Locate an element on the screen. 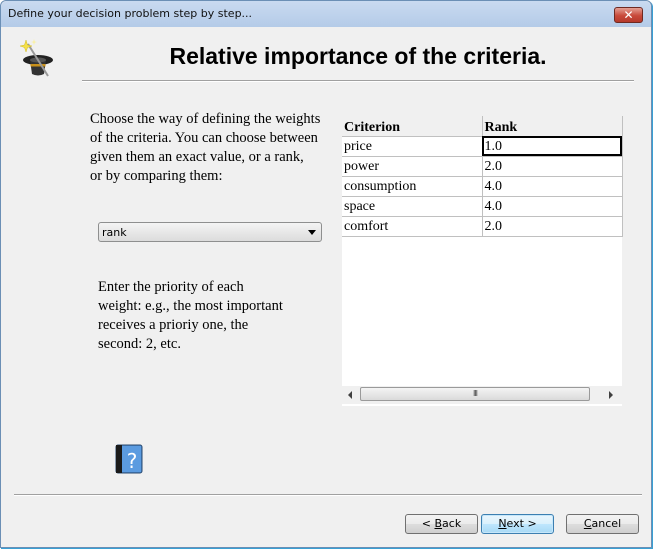 The image size is (654, 550). cancel-label-rest: ancel is located at coordinates (606, 523).